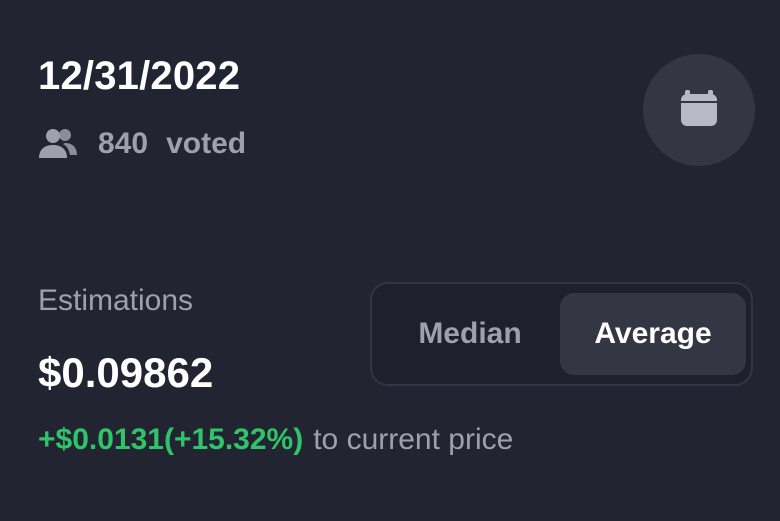  I want to click on calendar-button, so click(699, 110).